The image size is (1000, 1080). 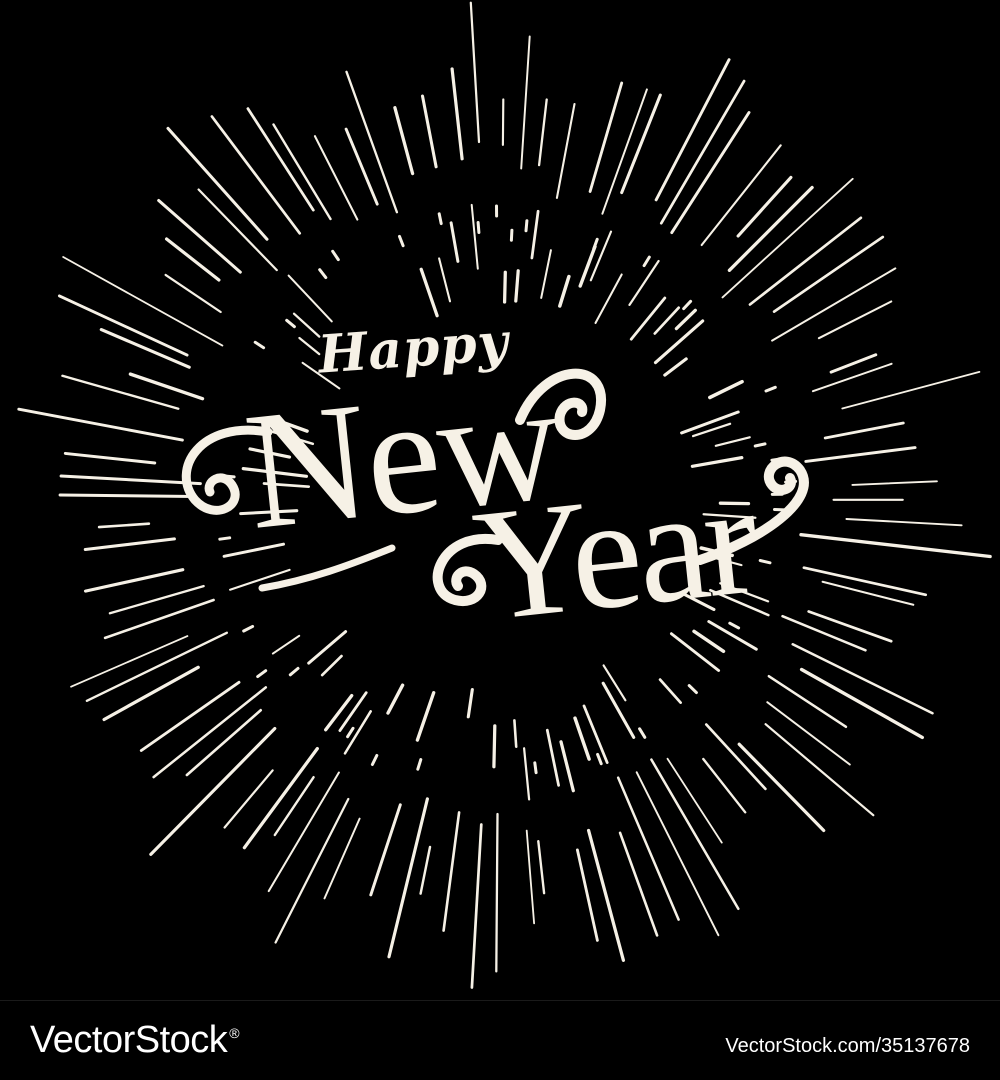 I want to click on vectorstock-logo-text: VectorStock, so click(x=129, y=1040).